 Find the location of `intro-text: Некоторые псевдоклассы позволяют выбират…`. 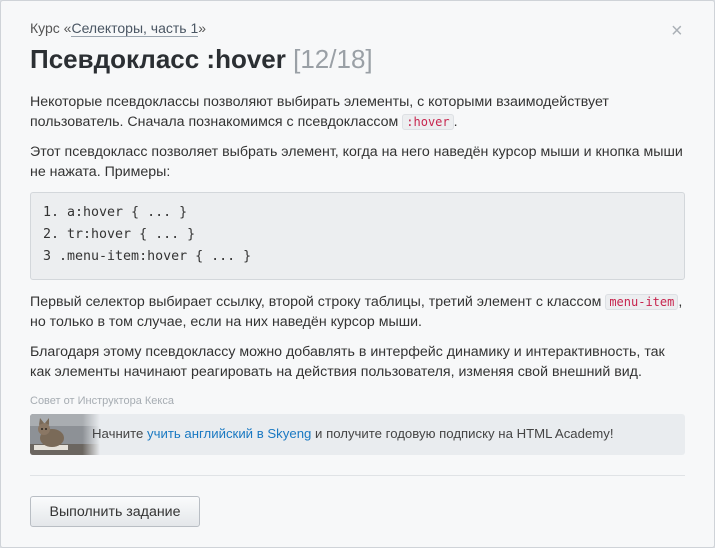

intro-text: Некоторые псевдоклассы позволяют выбират… is located at coordinates (319, 112).